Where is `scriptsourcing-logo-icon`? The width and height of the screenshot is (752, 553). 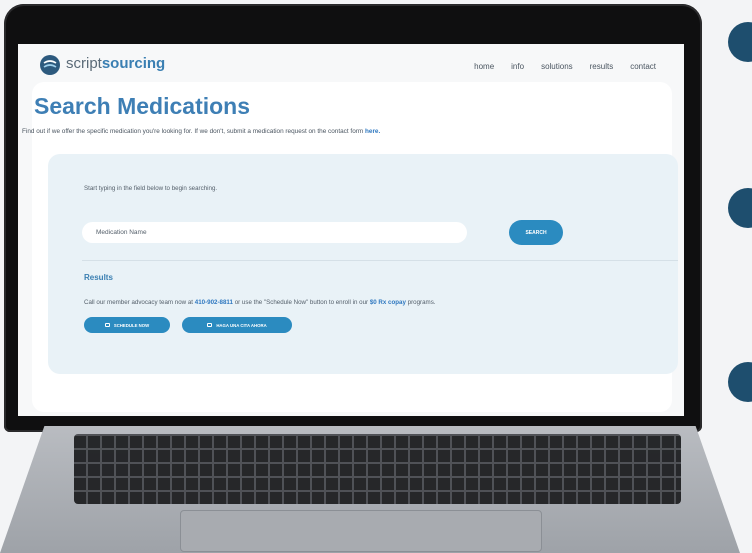
scriptsourcing-logo-icon is located at coordinates (50, 65).